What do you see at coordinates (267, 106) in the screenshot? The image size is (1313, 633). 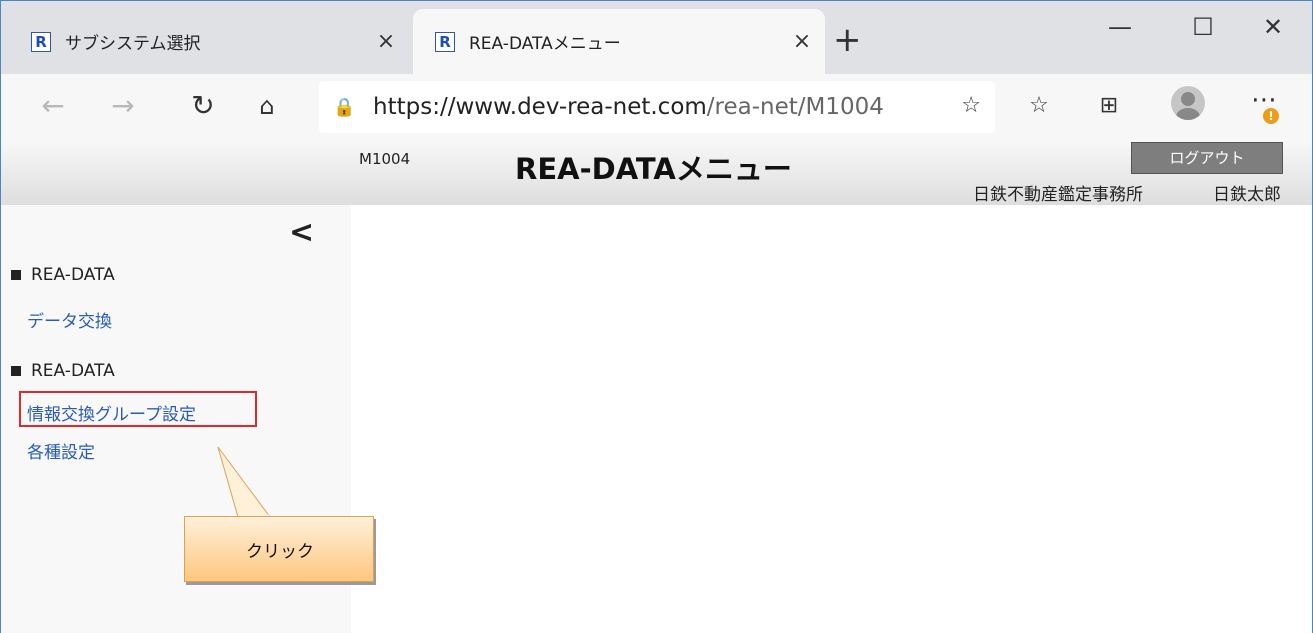 I see `home-icon: ⌂` at bounding box center [267, 106].